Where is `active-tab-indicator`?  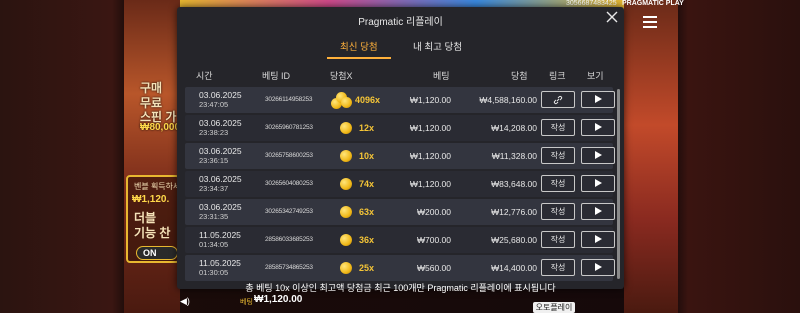
active-tab-indicator is located at coordinates (359, 58).